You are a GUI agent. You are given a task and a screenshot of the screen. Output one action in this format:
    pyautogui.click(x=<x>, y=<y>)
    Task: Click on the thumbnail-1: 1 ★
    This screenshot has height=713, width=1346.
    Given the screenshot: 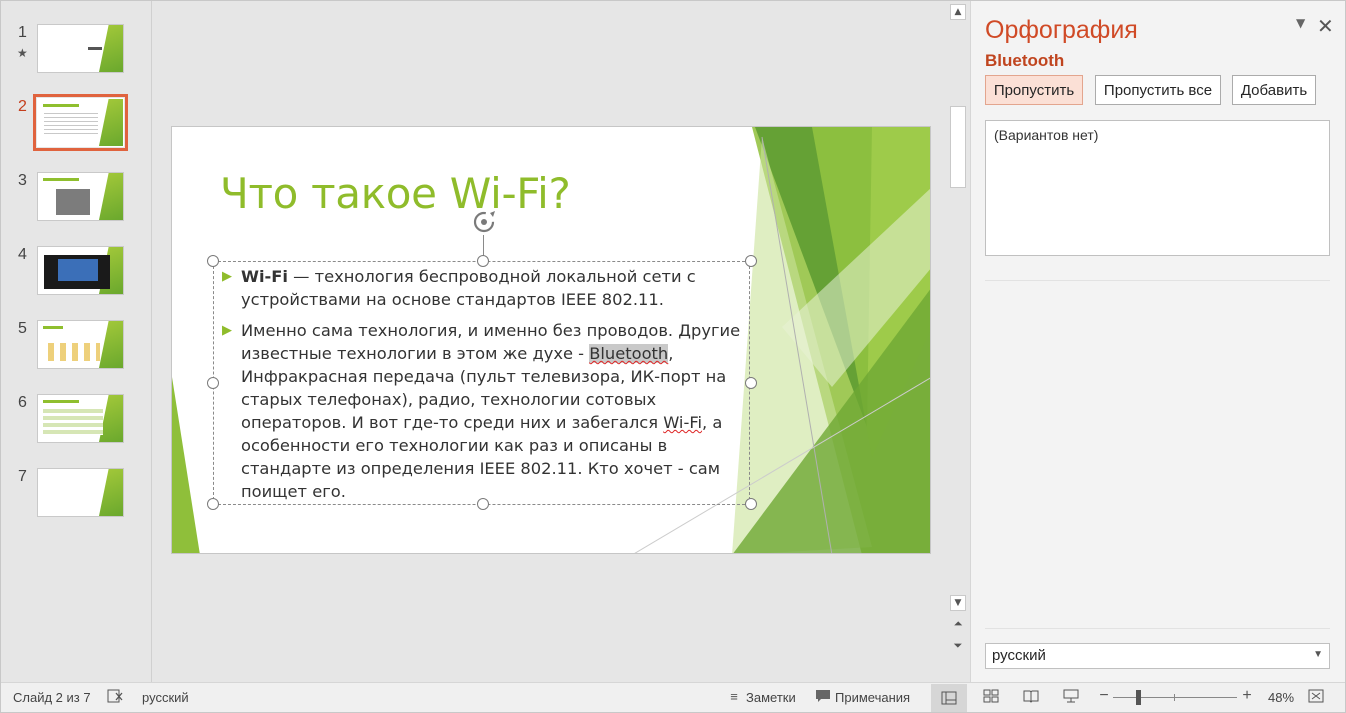 What is the action you would take?
    pyautogui.click(x=75, y=54)
    